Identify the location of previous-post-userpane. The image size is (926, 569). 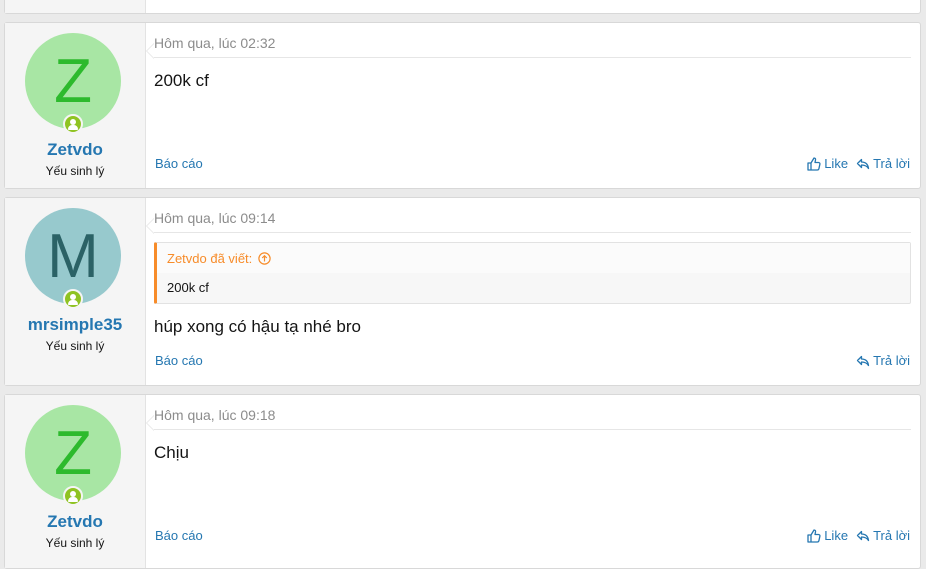
(75, 6).